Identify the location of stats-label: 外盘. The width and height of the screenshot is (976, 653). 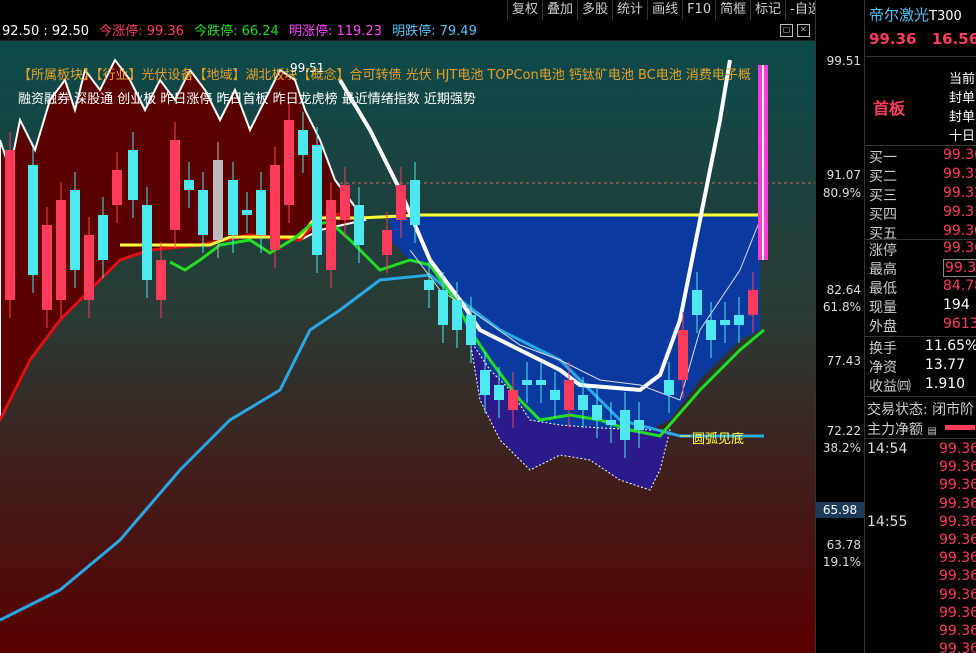
(883, 327).